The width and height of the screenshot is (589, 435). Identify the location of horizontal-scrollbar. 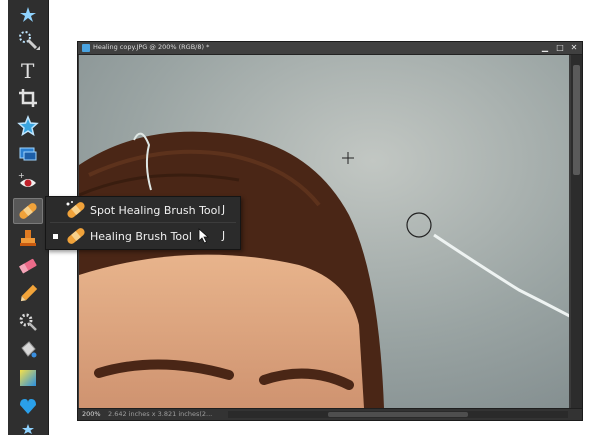
(398, 414).